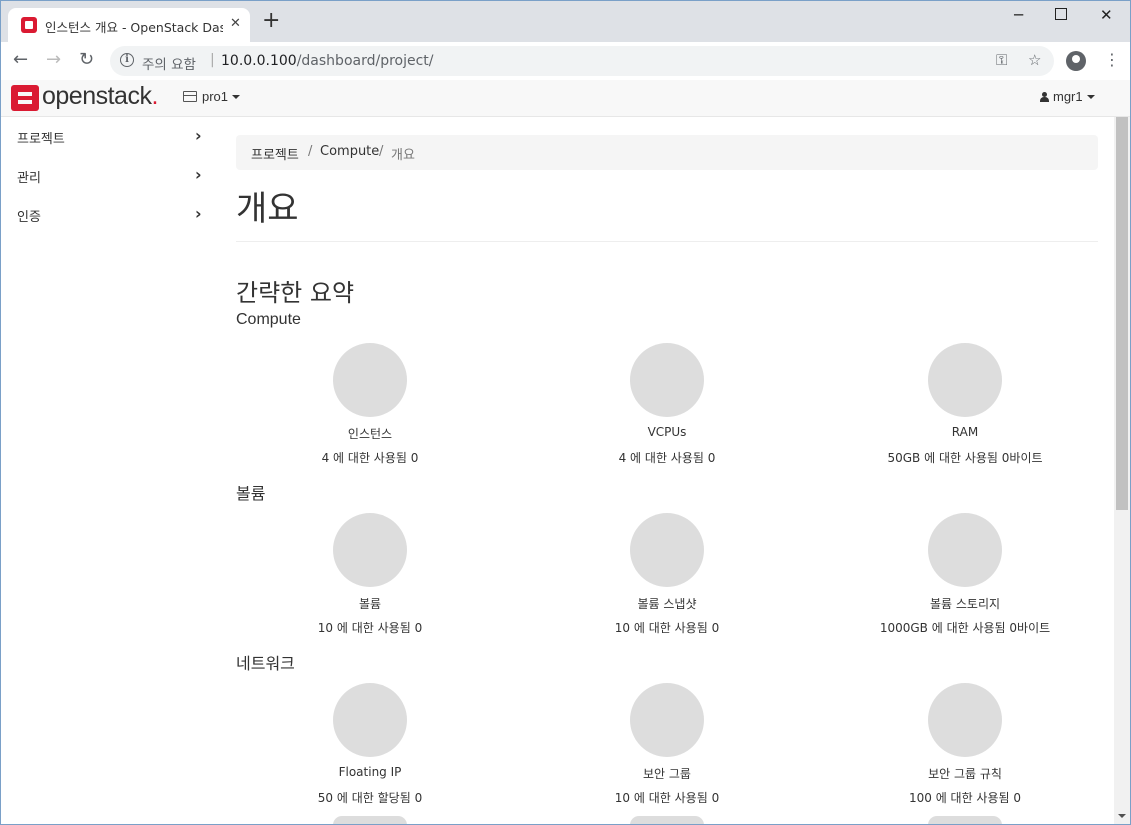 The width and height of the screenshot is (1131, 825). What do you see at coordinates (667, 152) in the screenshot?
I see `breadcrumb: 프로젝트 / Compute / 개요` at bounding box center [667, 152].